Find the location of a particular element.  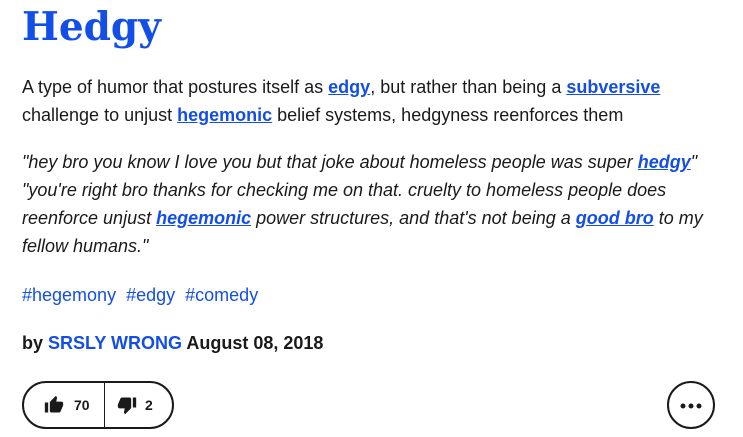

example-text: " is located at coordinates (694, 162).